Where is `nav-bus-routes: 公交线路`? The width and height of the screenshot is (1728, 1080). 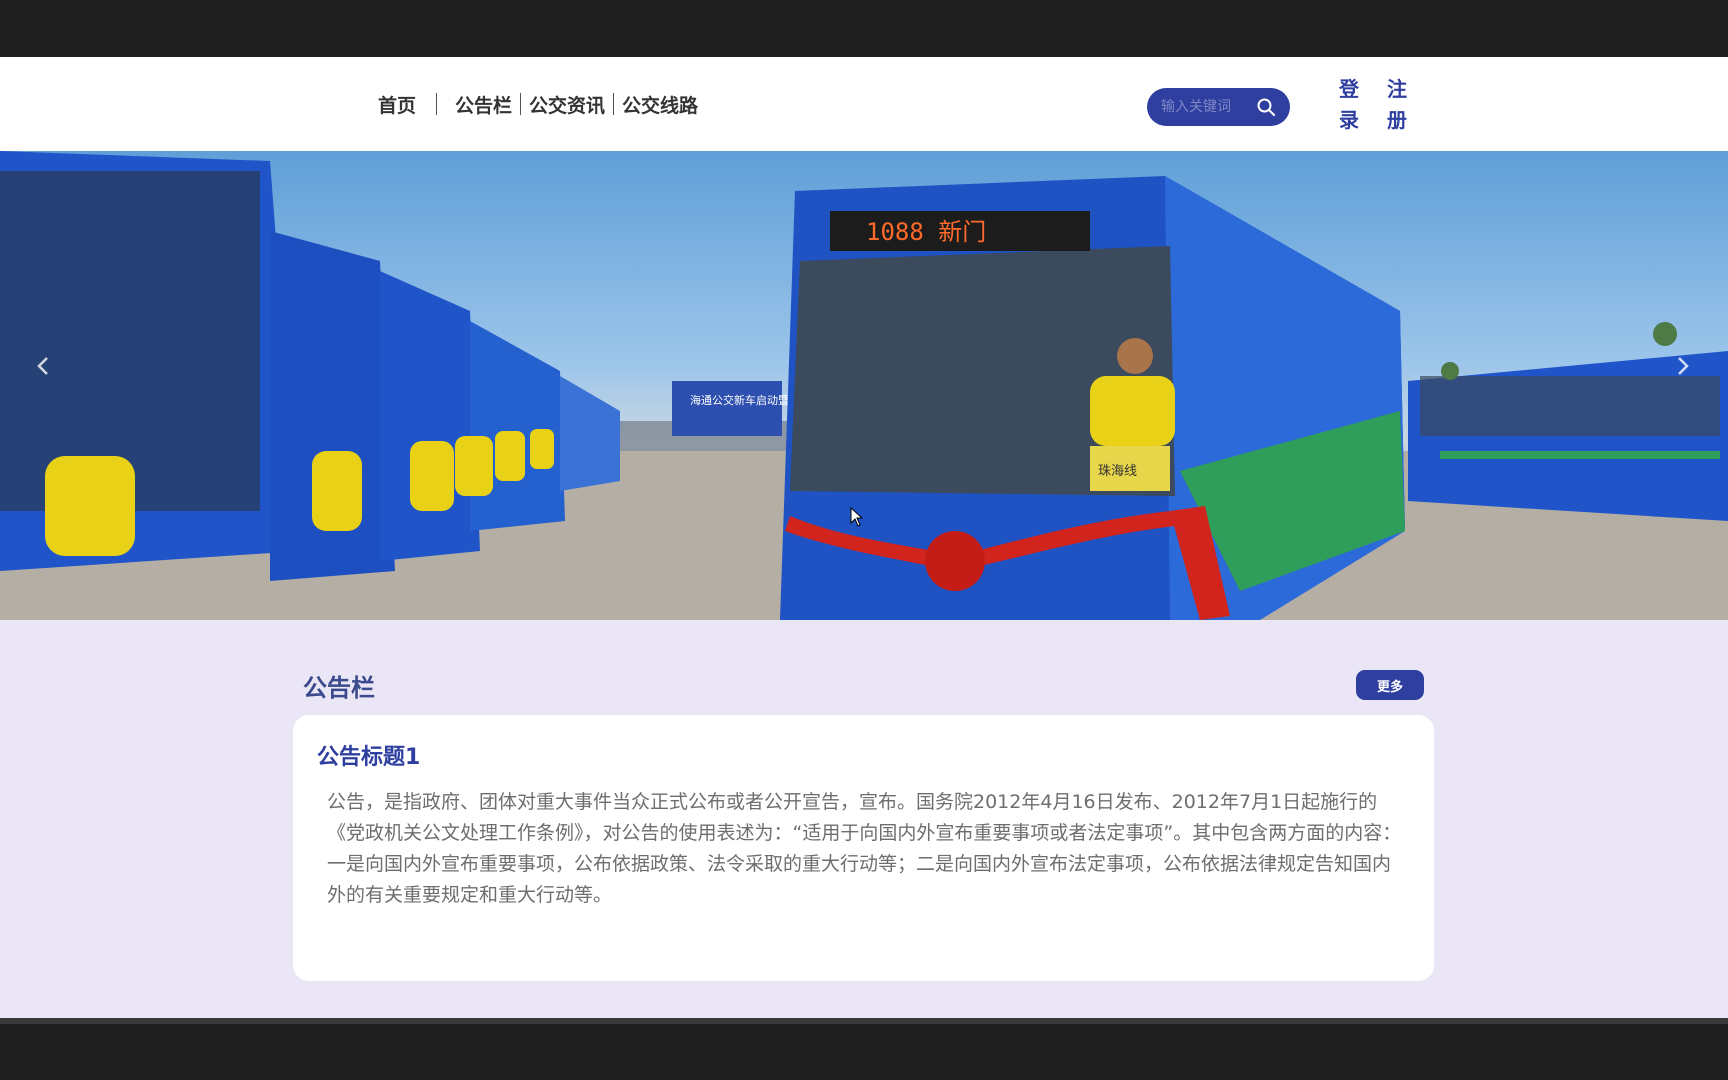 nav-bus-routes: 公交线路 is located at coordinates (660, 104).